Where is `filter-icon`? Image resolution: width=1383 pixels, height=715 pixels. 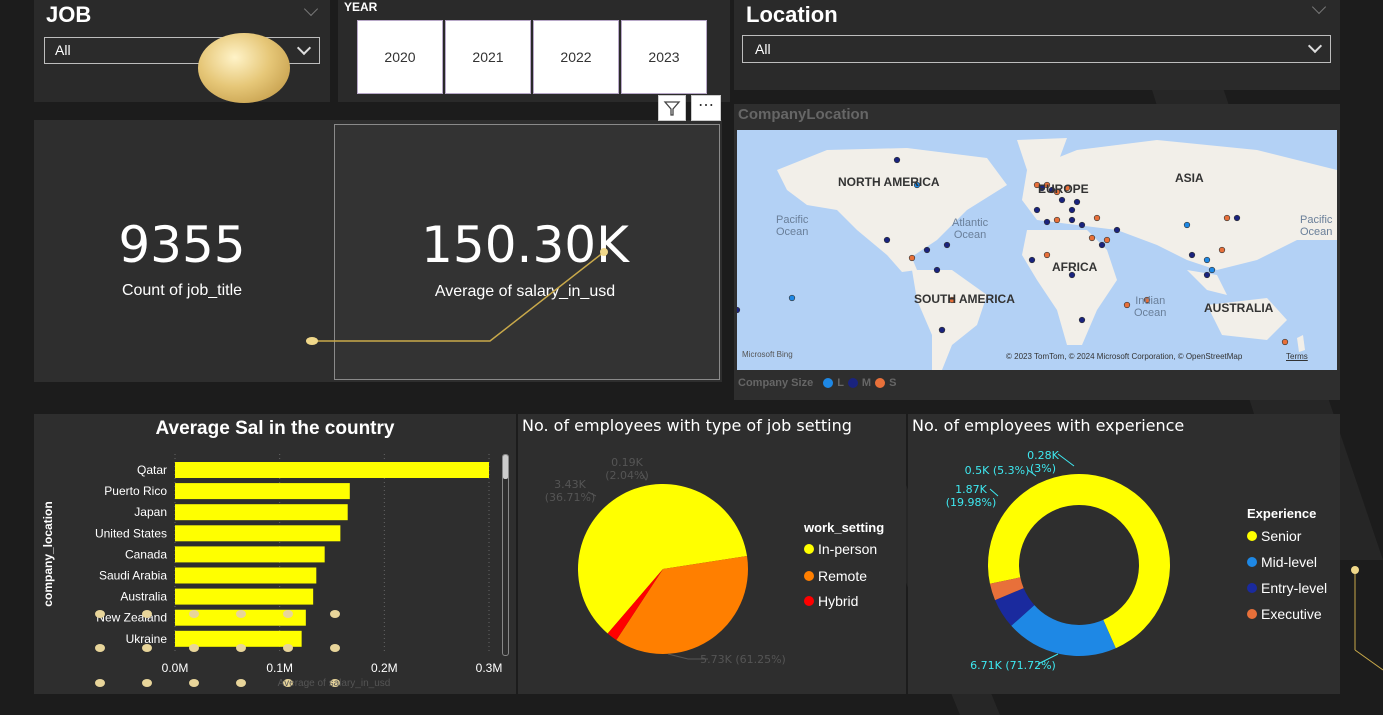
filter-icon is located at coordinates (672, 108).